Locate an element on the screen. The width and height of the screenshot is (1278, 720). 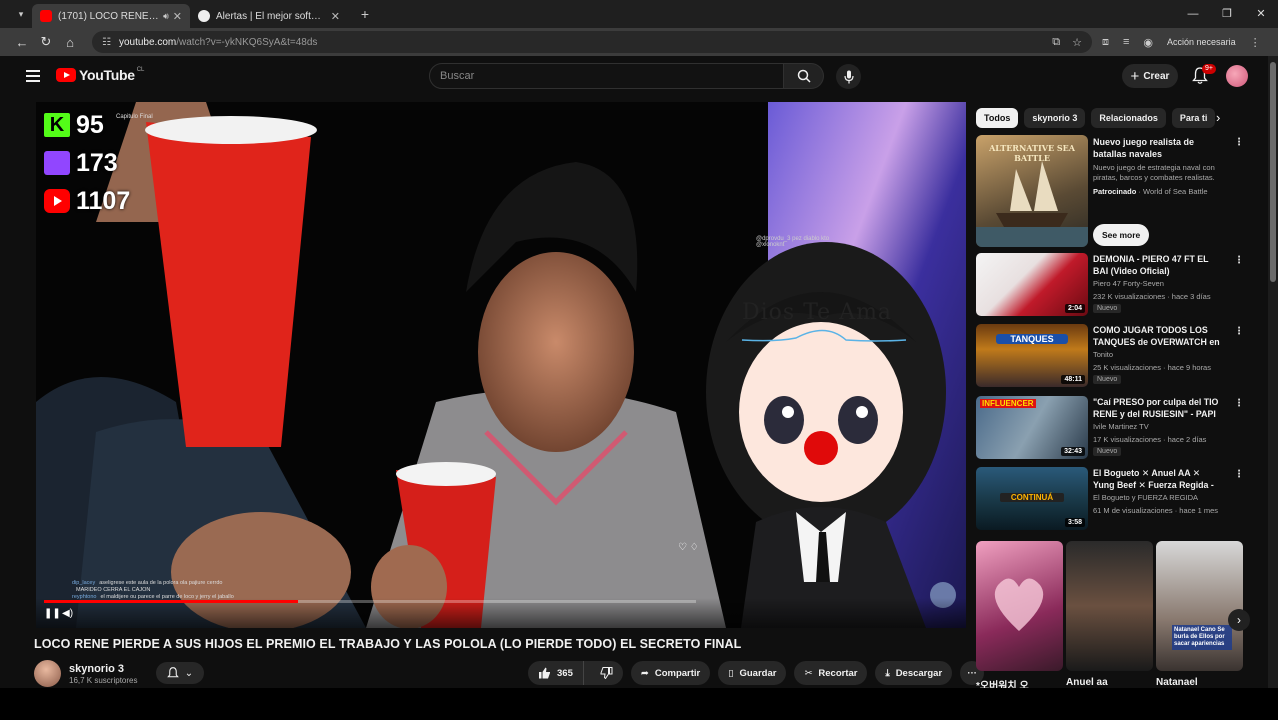
video-thumbnail: TANQUES 48:11 is located at coordinates (1032, 355).